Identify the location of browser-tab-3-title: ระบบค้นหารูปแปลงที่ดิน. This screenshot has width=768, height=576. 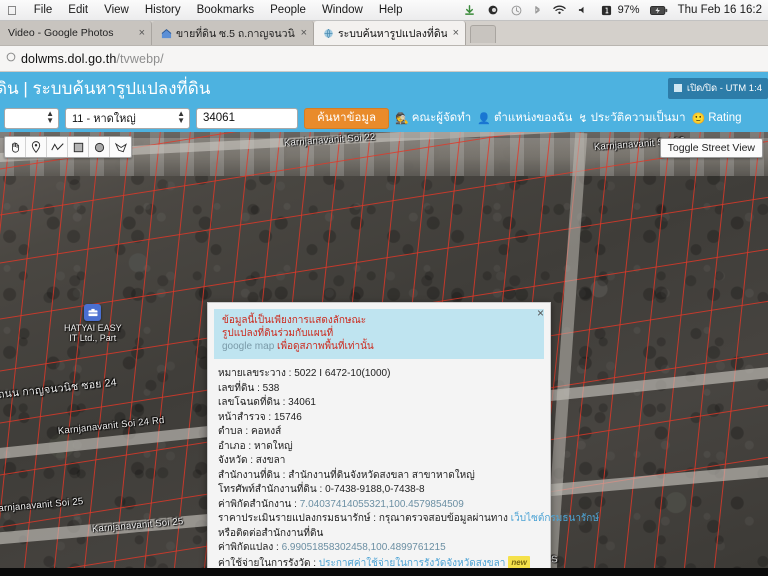
(392, 33).